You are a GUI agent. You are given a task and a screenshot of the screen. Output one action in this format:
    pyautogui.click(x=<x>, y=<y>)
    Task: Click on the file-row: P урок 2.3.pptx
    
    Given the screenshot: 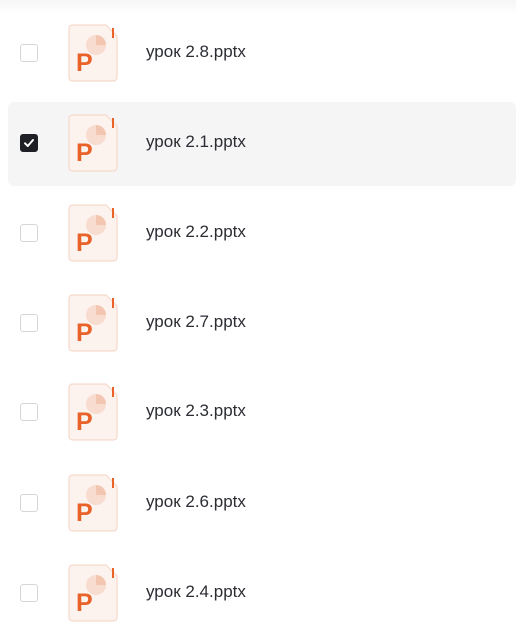 What is the action you would take?
    pyautogui.click(x=262, y=413)
    